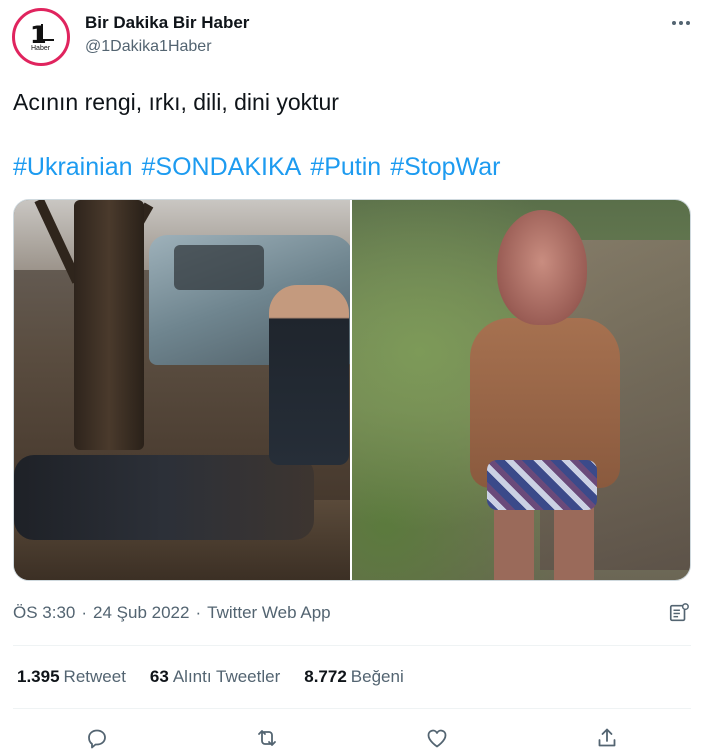 The width and height of the screenshot is (703, 755). I want to click on photo-tree-trunk, so click(109, 325).